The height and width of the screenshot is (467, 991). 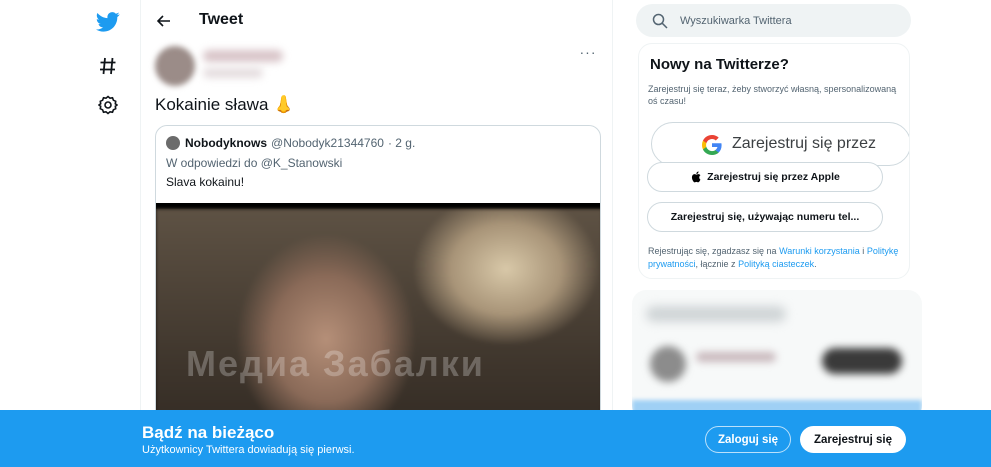 What do you see at coordinates (719, 64) in the screenshot?
I see `signup-card-title: Nowy na Twitterze?` at bounding box center [719, 64].